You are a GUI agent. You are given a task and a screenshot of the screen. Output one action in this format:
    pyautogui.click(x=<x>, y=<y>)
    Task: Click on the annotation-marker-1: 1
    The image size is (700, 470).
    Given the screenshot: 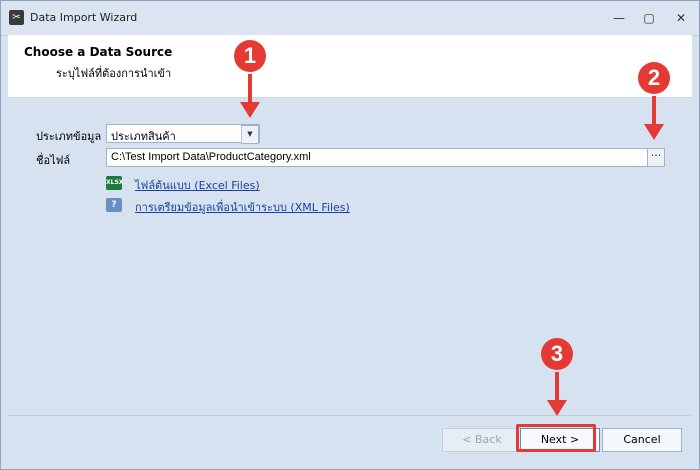 What is the action you would take?
    pyautogui.click(x=250, y=56)
    